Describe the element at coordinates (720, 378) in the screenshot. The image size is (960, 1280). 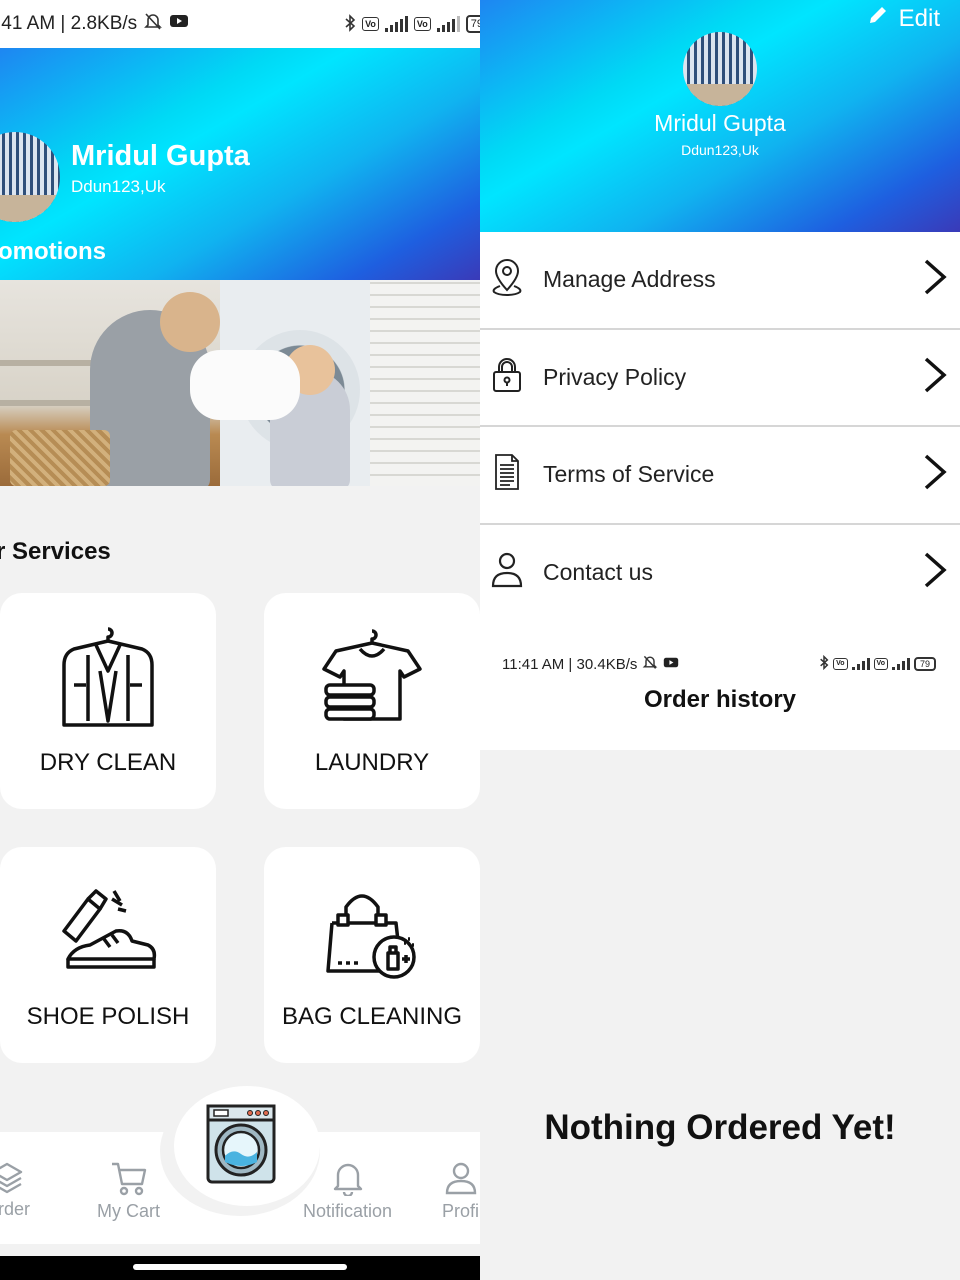
I see `menu-privacy-policy: Privacy Policy` at that location.